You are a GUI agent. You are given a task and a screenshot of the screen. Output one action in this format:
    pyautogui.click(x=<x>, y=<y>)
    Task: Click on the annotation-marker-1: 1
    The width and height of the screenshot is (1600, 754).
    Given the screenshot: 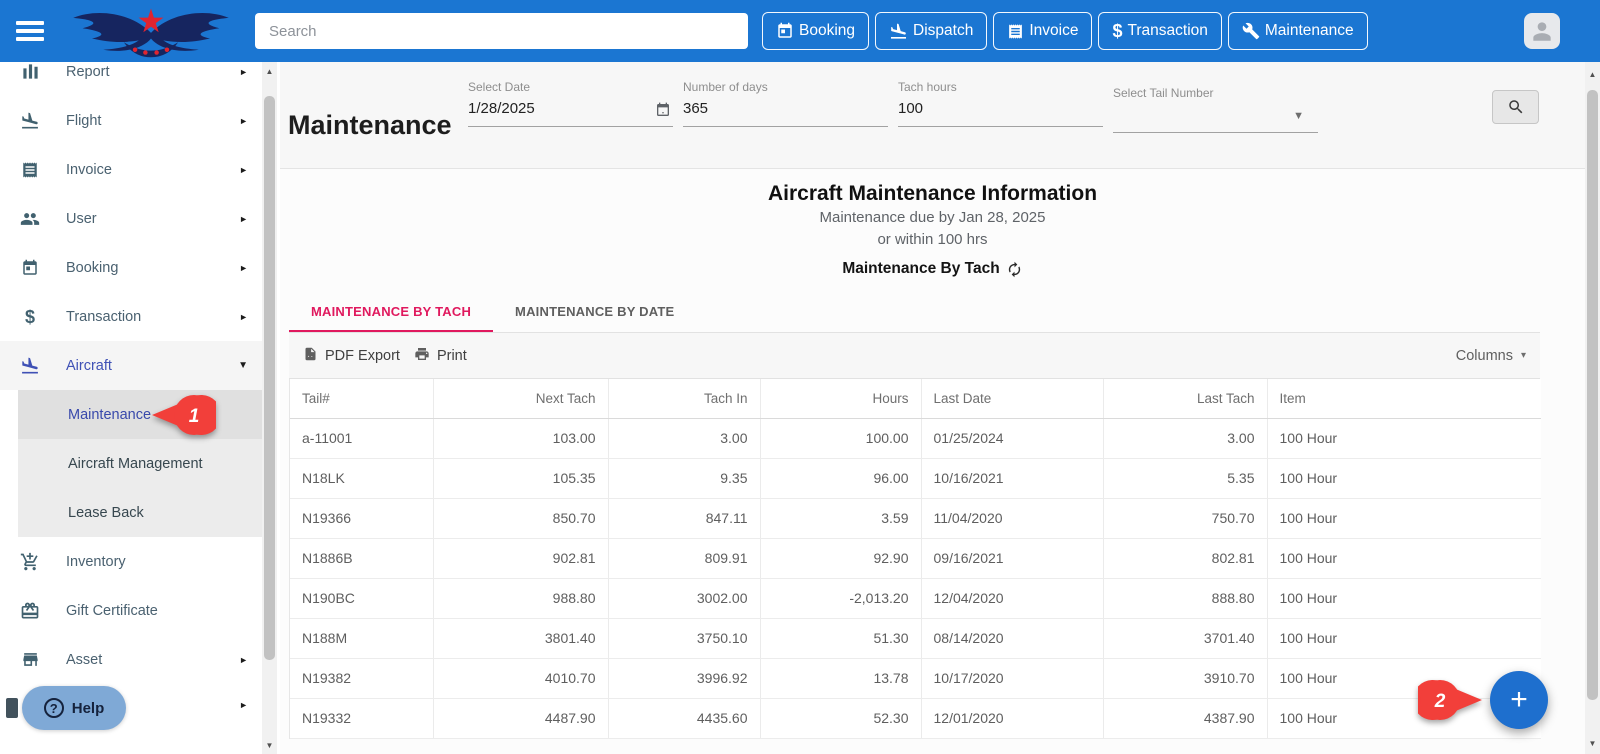 What is the action you would take?
    pyautogui.click(x=184, y=415)
    